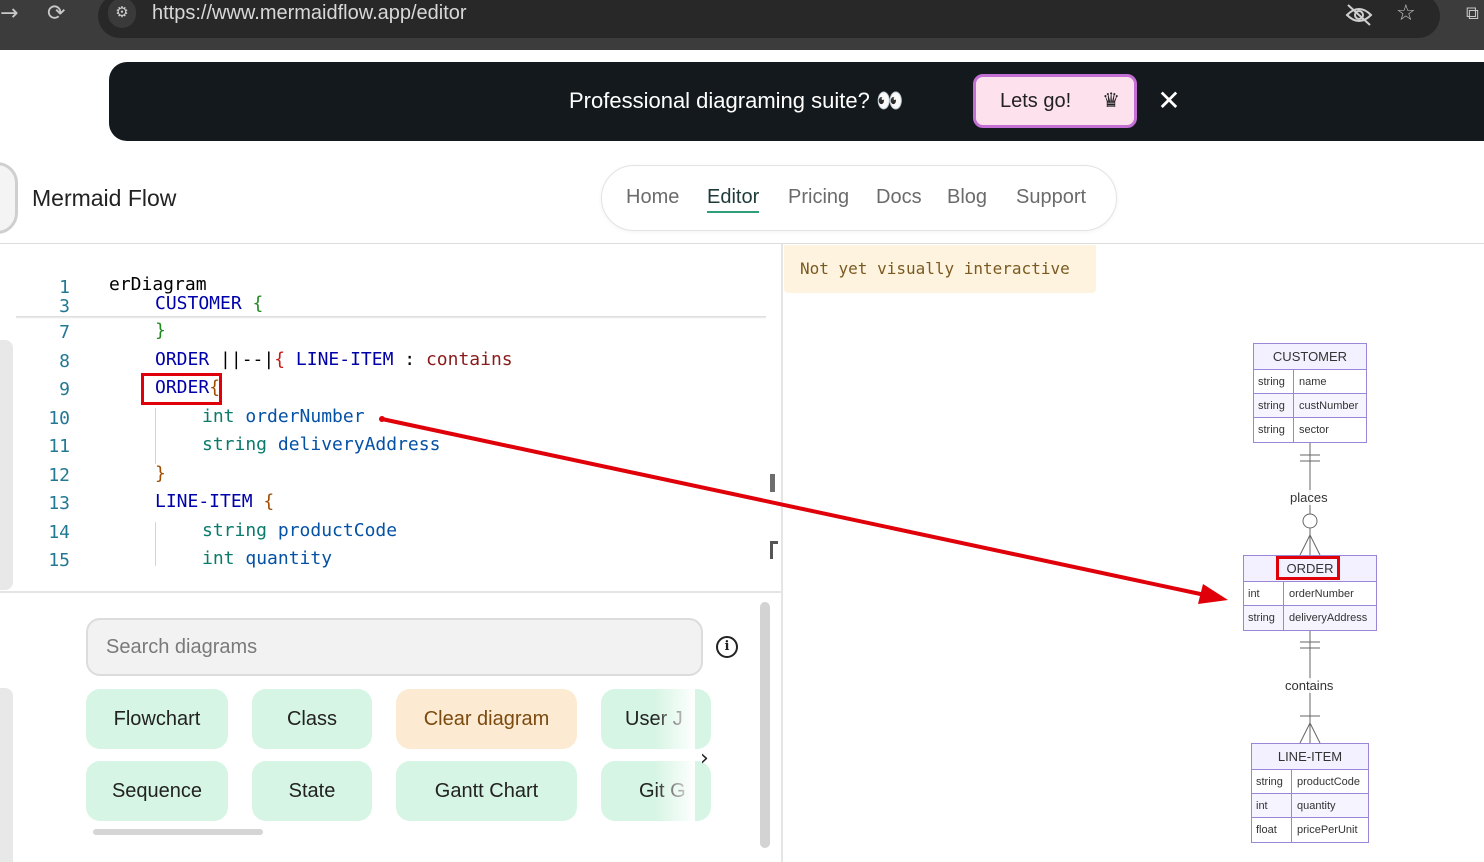 The height and width of the screenshot is (862, 1484). Describe the element at coordinates (209, 307) in the screenshot. I see `code-line-3: CUSTOMER {` at that location.